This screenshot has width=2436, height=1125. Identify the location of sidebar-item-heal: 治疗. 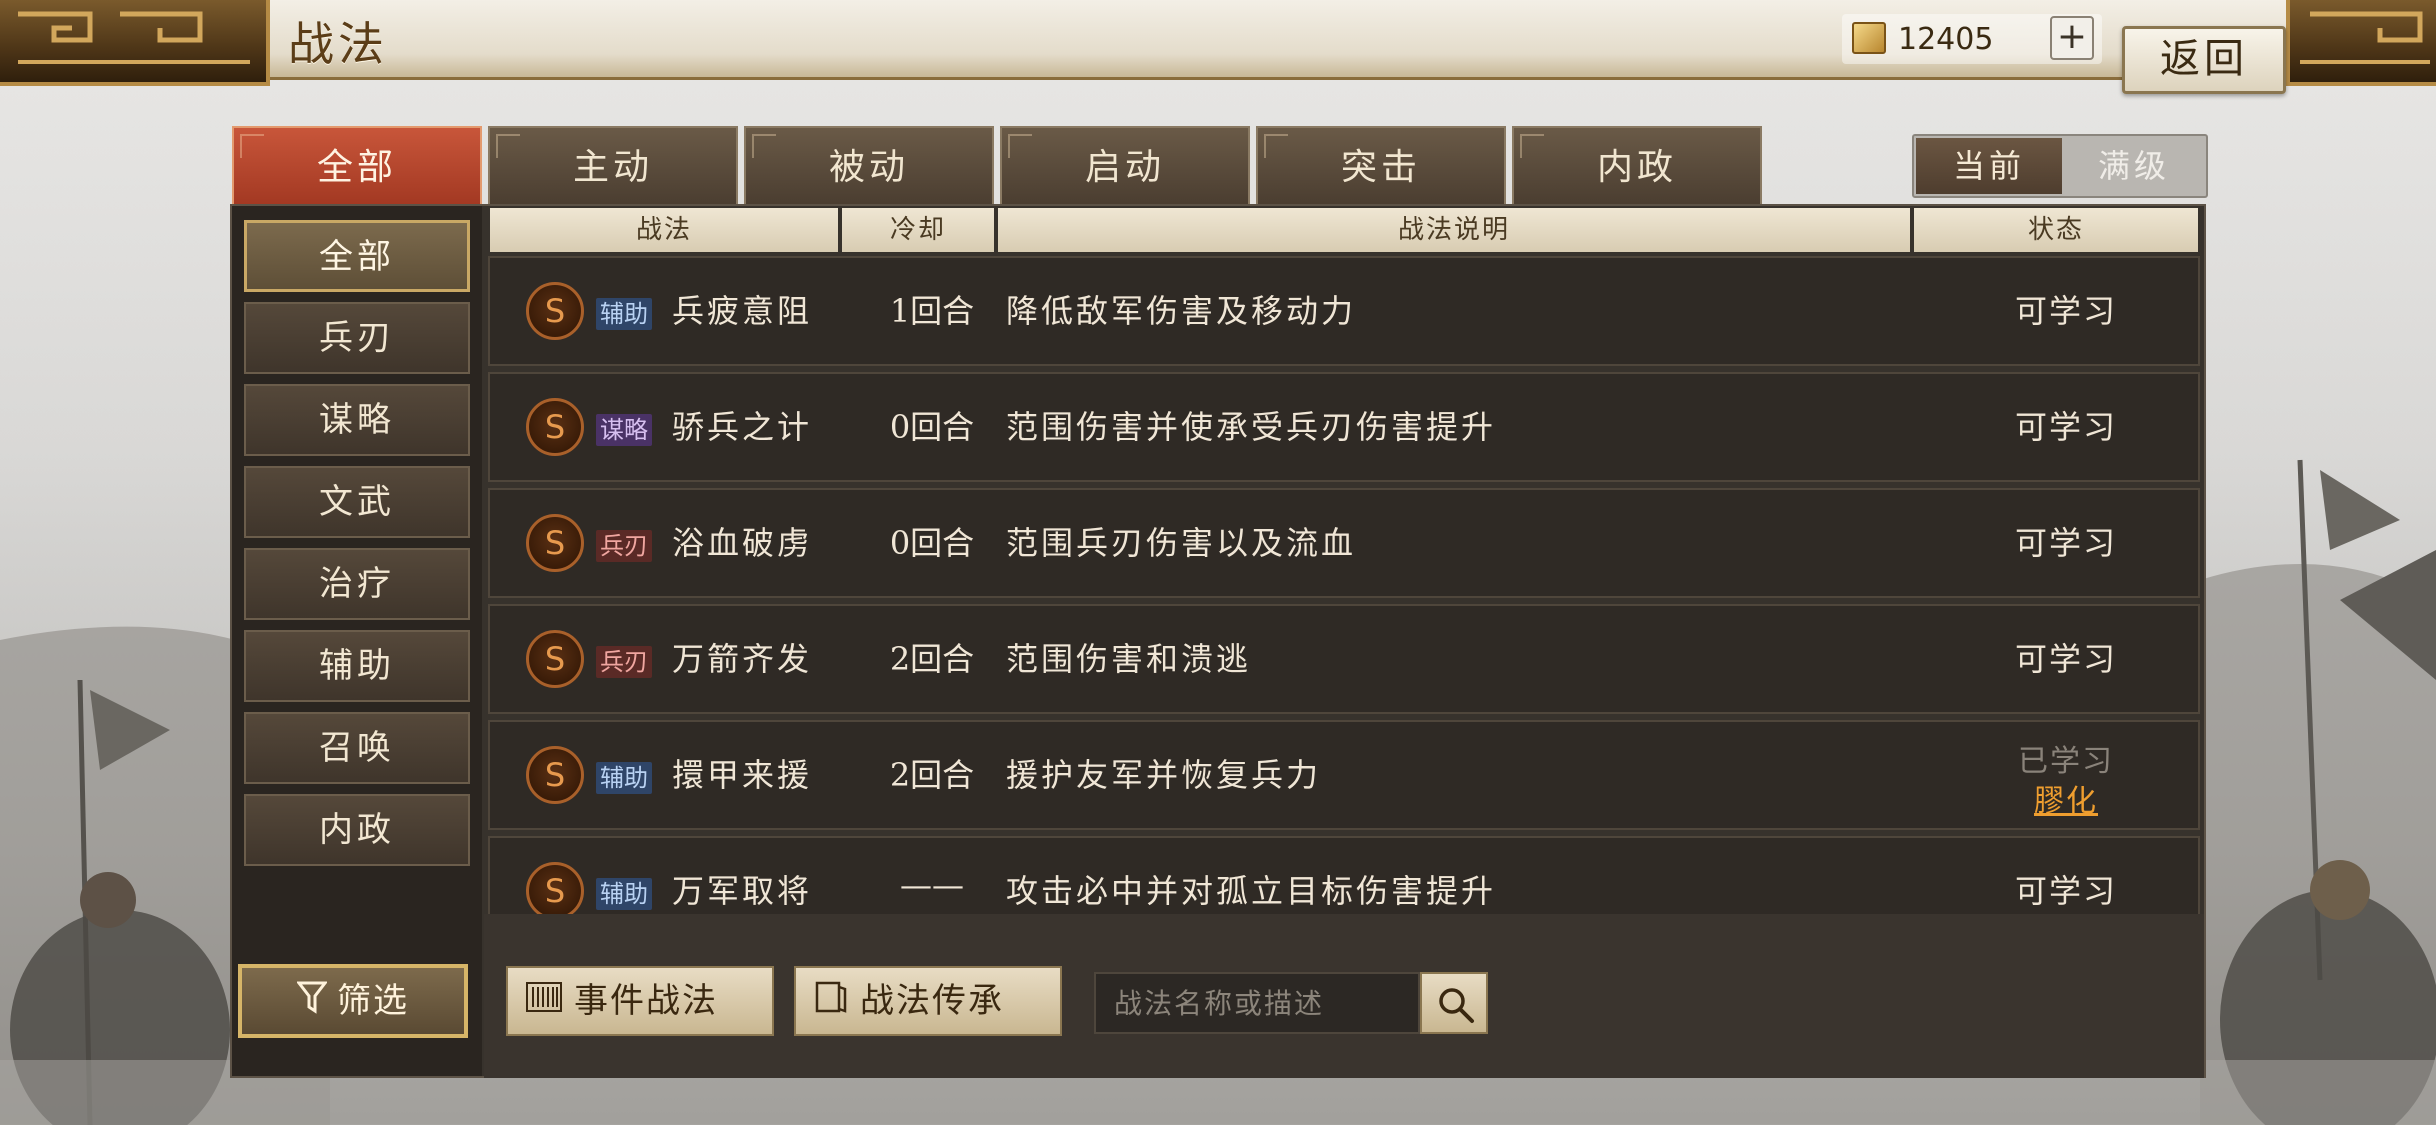
(357, 584).